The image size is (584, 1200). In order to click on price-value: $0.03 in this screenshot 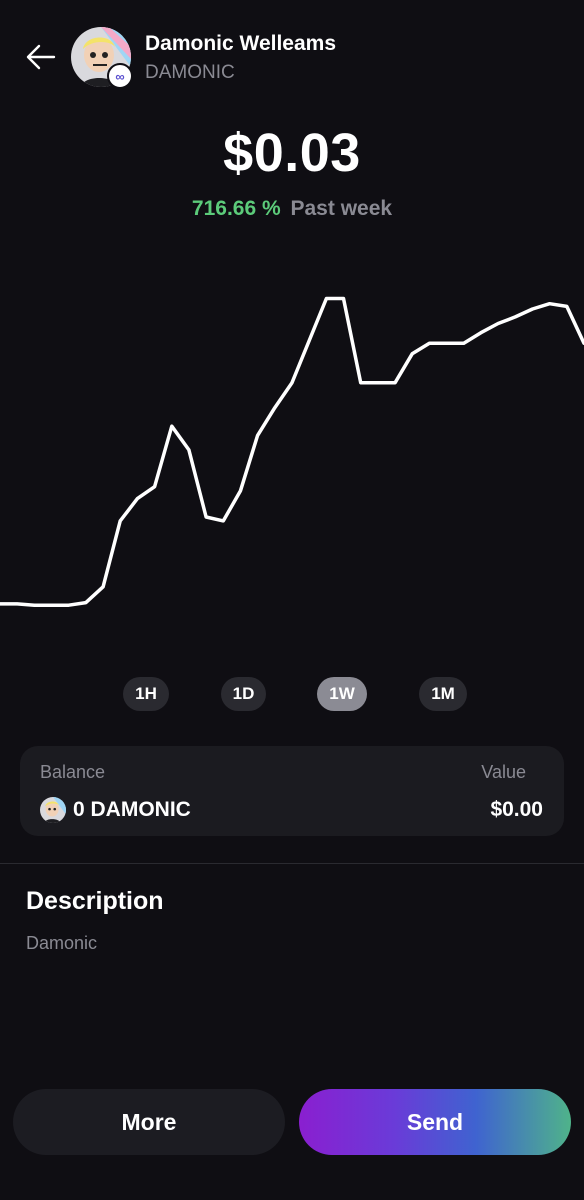, I will do `click(292, 153)`.